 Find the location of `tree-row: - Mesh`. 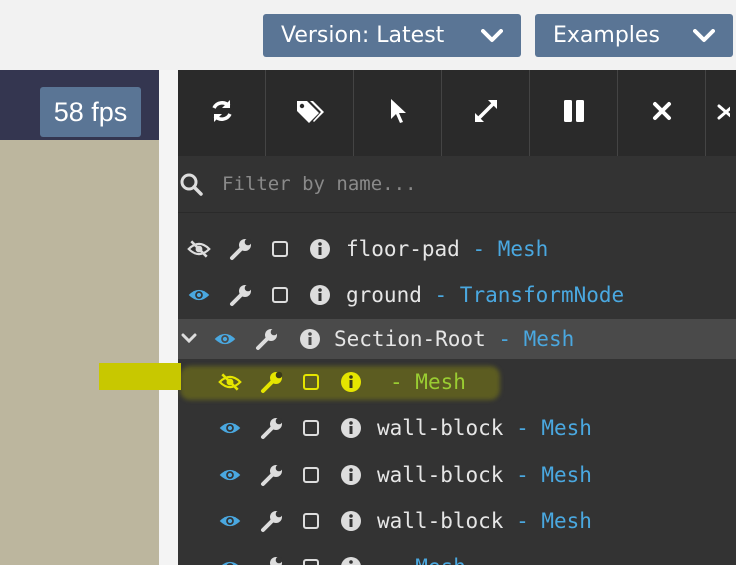

tree-row: - Mesh is located at coordinates (457, 555).